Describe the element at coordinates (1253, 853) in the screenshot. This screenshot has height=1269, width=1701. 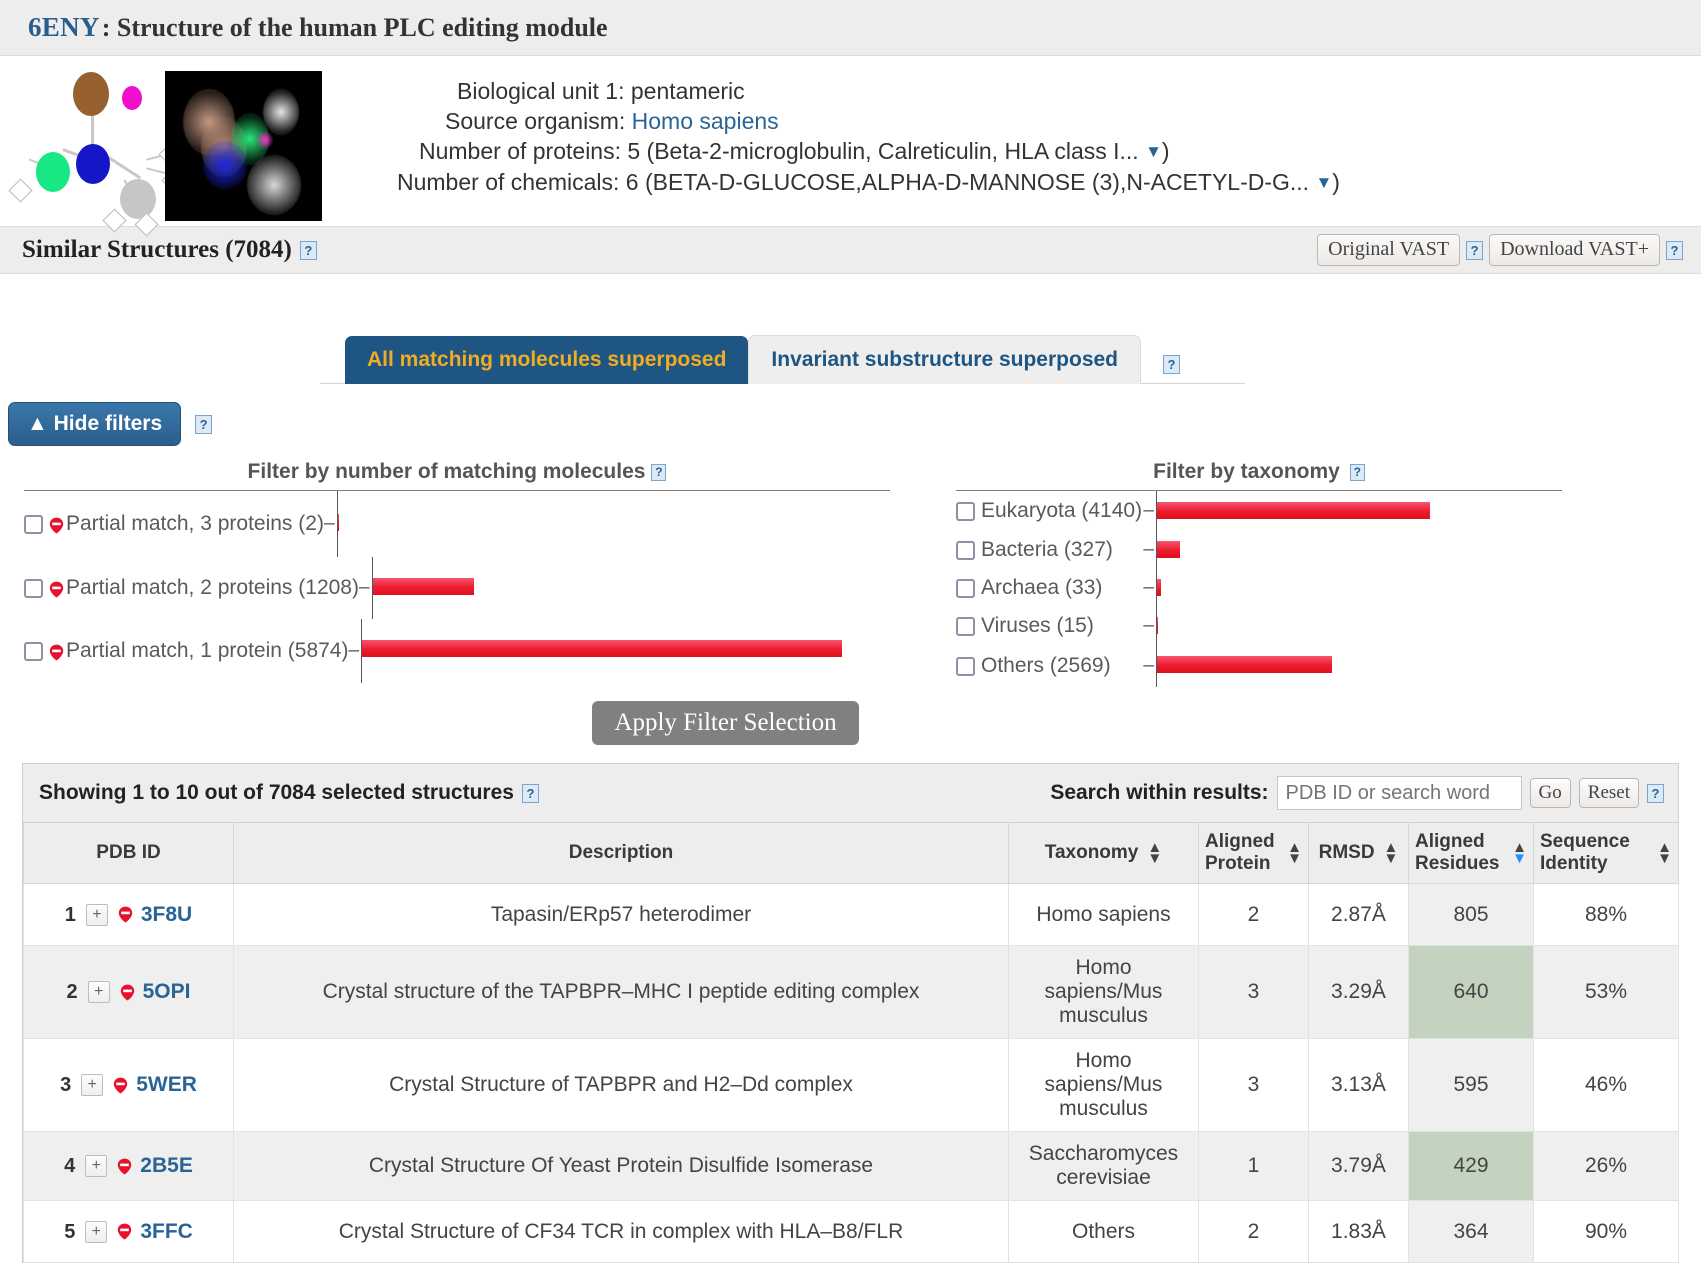
I see `col-aligned-protein: Aligned Protein ▲ ▼` at that location.